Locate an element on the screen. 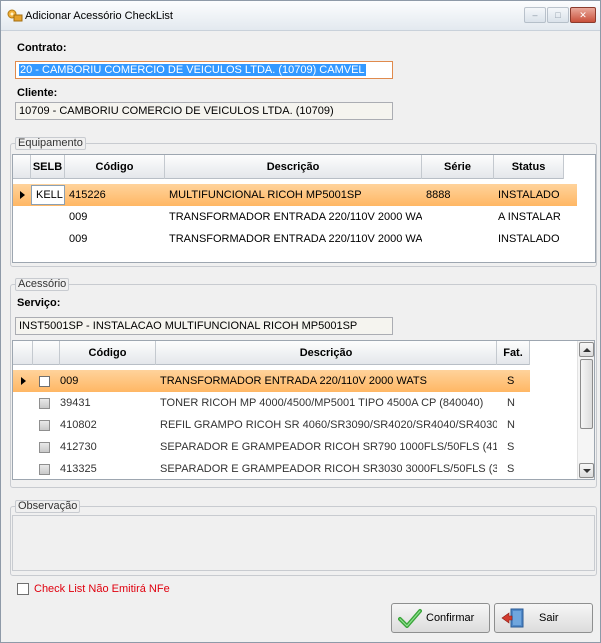  confirmar-label: Confirmar is located at coordinates (450, 618).